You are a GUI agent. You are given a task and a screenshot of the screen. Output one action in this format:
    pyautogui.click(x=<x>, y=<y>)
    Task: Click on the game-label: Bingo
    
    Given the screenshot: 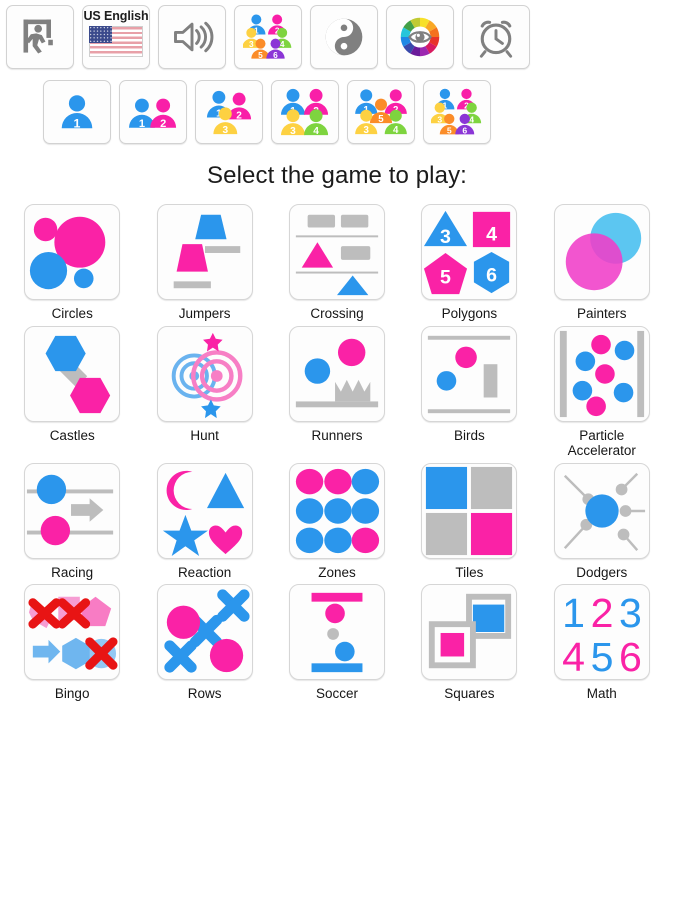 What is the action you would take?
    pyautogui.click(x=72, y=694)
    